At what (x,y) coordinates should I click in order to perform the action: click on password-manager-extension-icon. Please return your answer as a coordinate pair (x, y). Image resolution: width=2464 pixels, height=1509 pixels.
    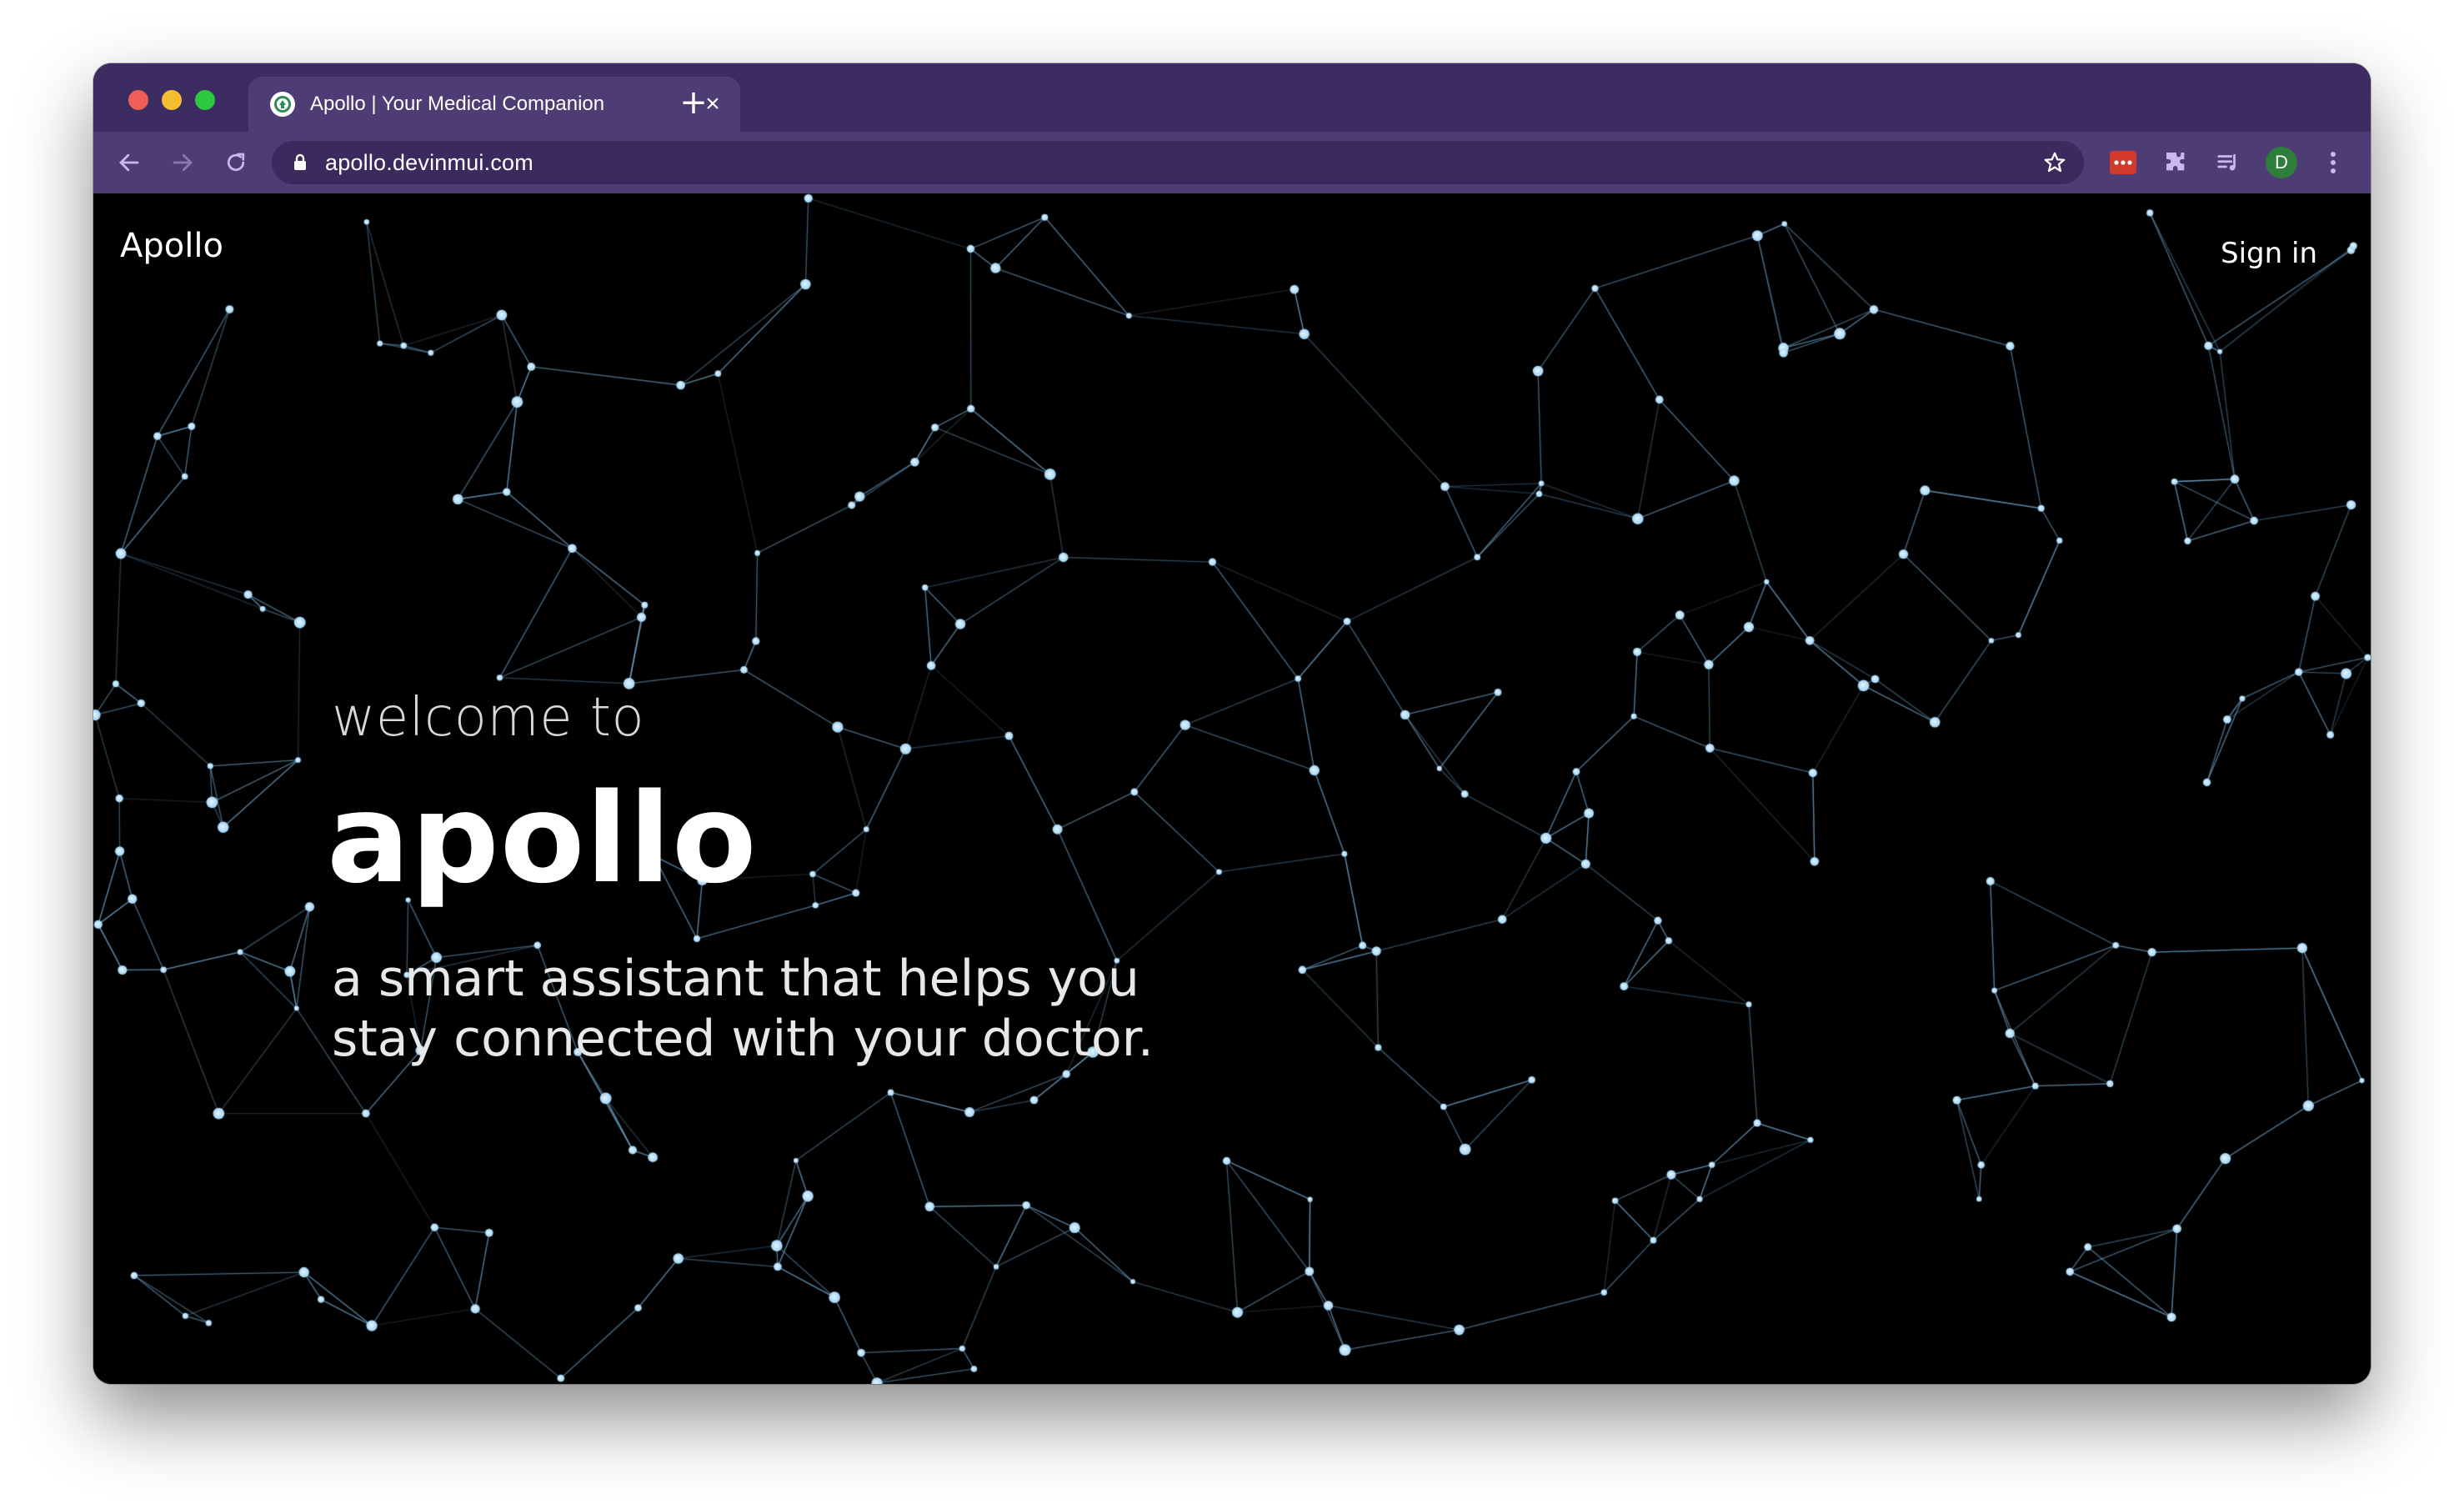
    Looking at the image, I should click on (2123, 162).